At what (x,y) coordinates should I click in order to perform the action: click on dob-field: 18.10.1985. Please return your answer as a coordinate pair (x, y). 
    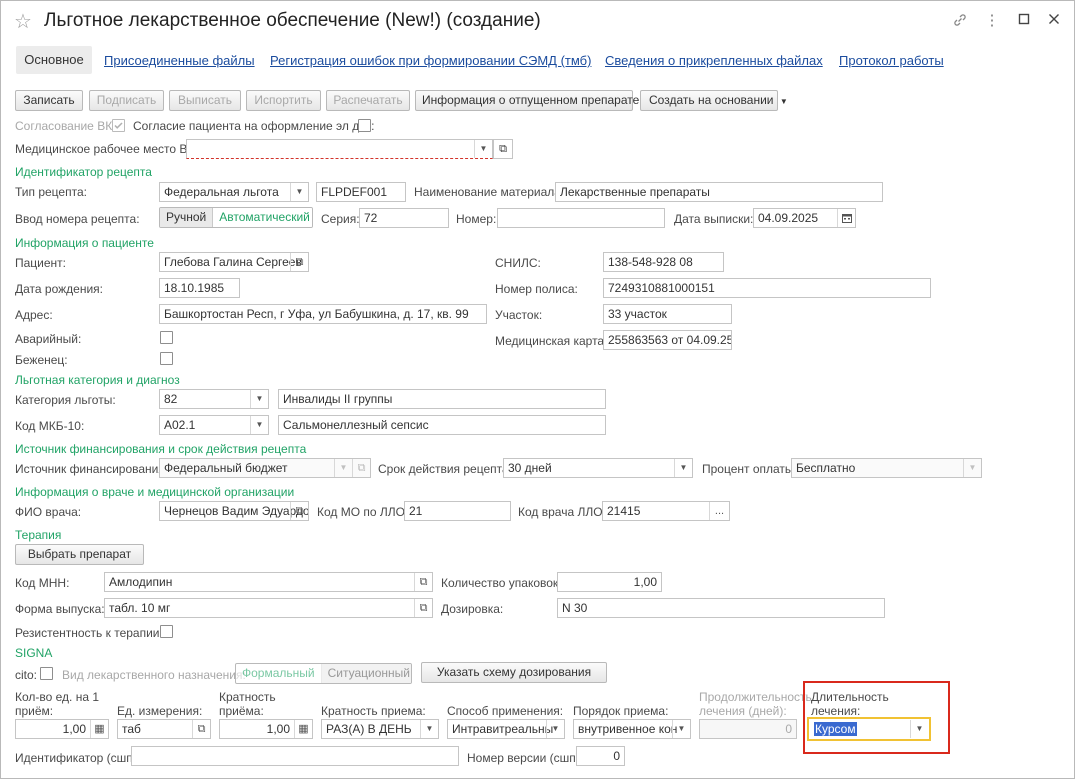
    Looking at the image, I should click on (199, 288).